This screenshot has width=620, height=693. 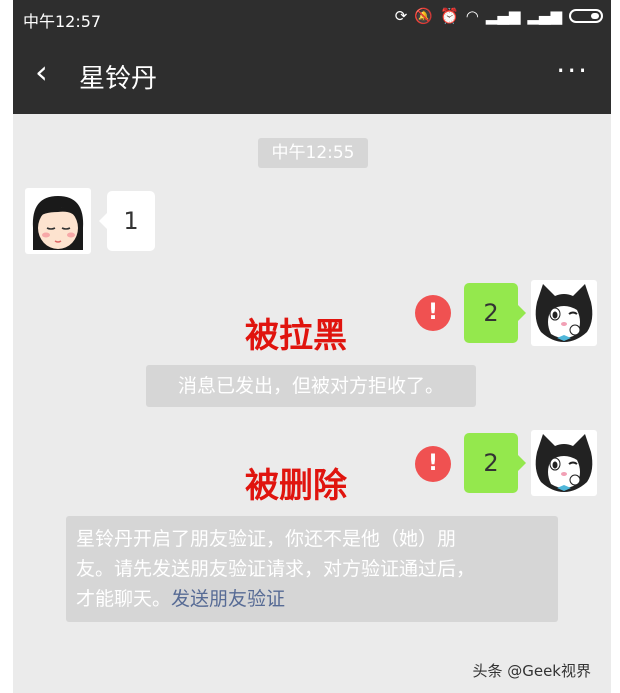 I want to click on sync-icon: ⟳, so click(x=401, y=16).